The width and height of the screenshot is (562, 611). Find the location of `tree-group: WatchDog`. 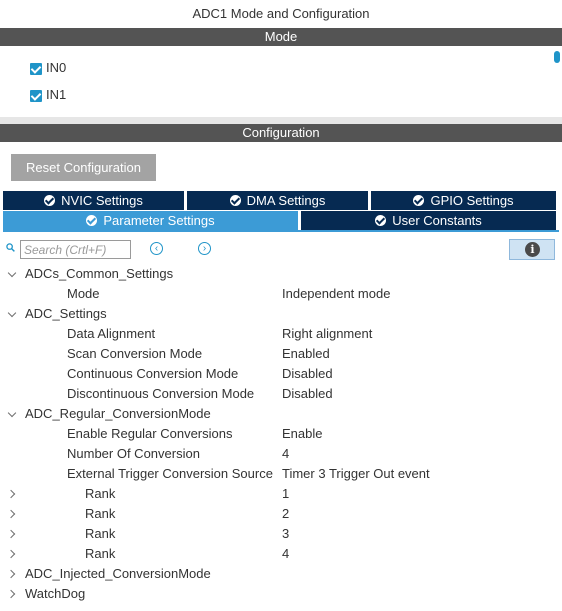

tree-group: WatchDog is located at coordinates (281, 594).